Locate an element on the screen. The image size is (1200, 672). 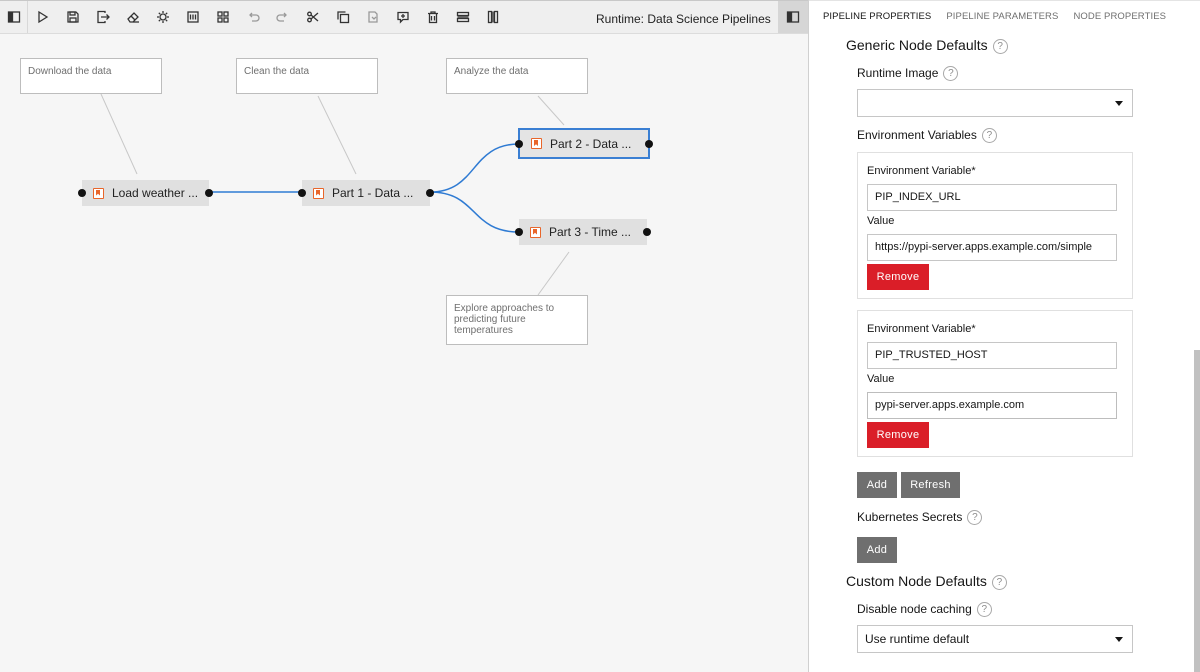
env-var-value-label: Value is located at coordinates (881, 379).